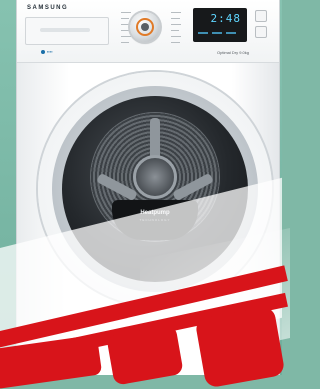  Describe the element at coordinates (47, 51) in the screenshot. I see `smart-check-logo: ▪▪▪▪` at that location.